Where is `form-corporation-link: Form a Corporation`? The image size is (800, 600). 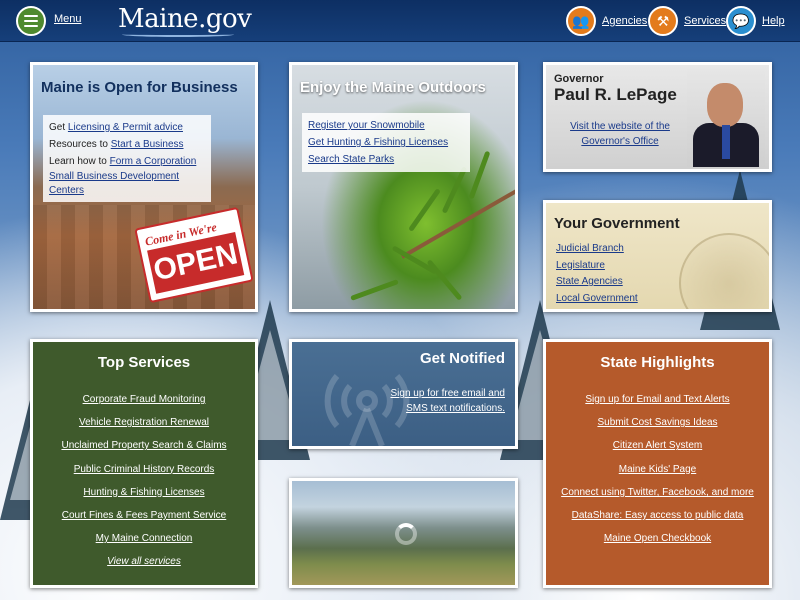
form-corporation-link: Form a Corporation is located at coordinates (153, 161).